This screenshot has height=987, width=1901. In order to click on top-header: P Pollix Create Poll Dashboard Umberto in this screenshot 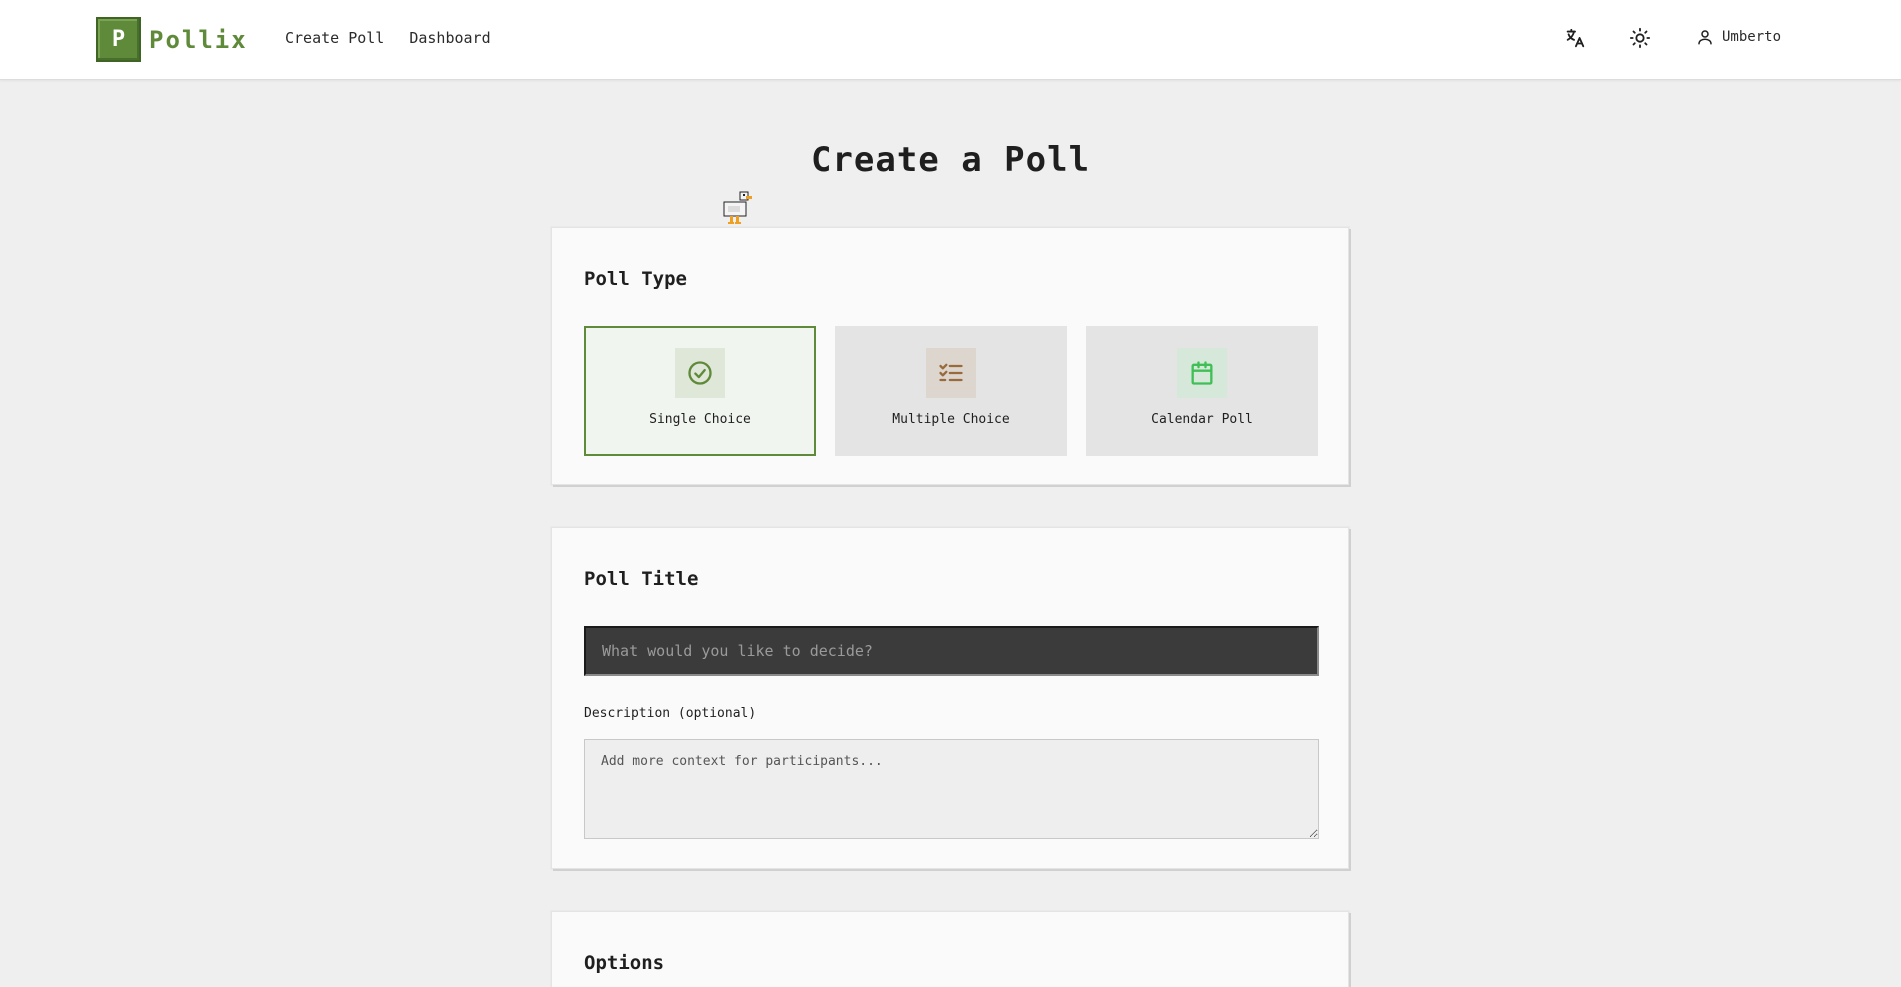, I will do `click(950, 40)`.